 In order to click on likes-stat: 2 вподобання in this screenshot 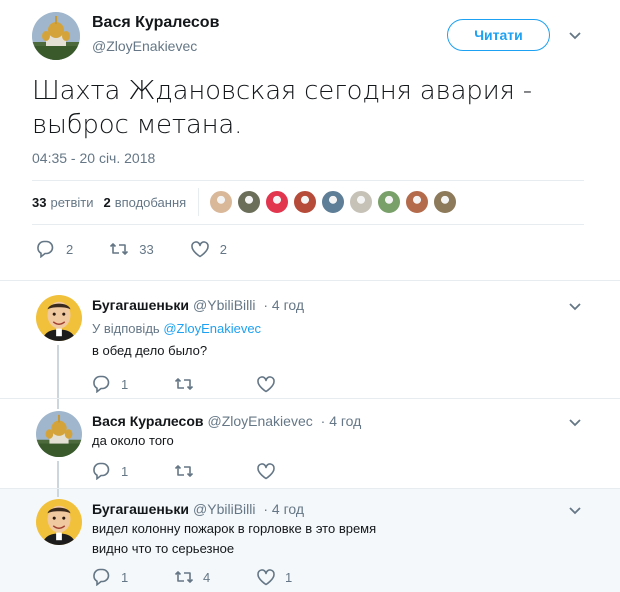, I will do `click(144, 202)`.